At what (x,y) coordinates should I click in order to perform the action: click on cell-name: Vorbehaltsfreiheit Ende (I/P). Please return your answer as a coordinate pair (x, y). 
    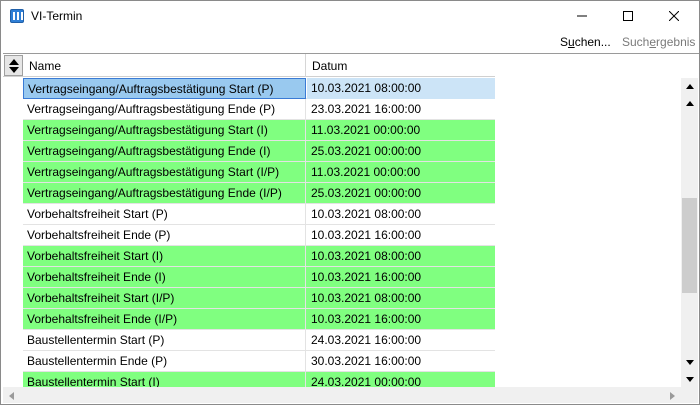
    Looking at the image, I should click on (164, 319).